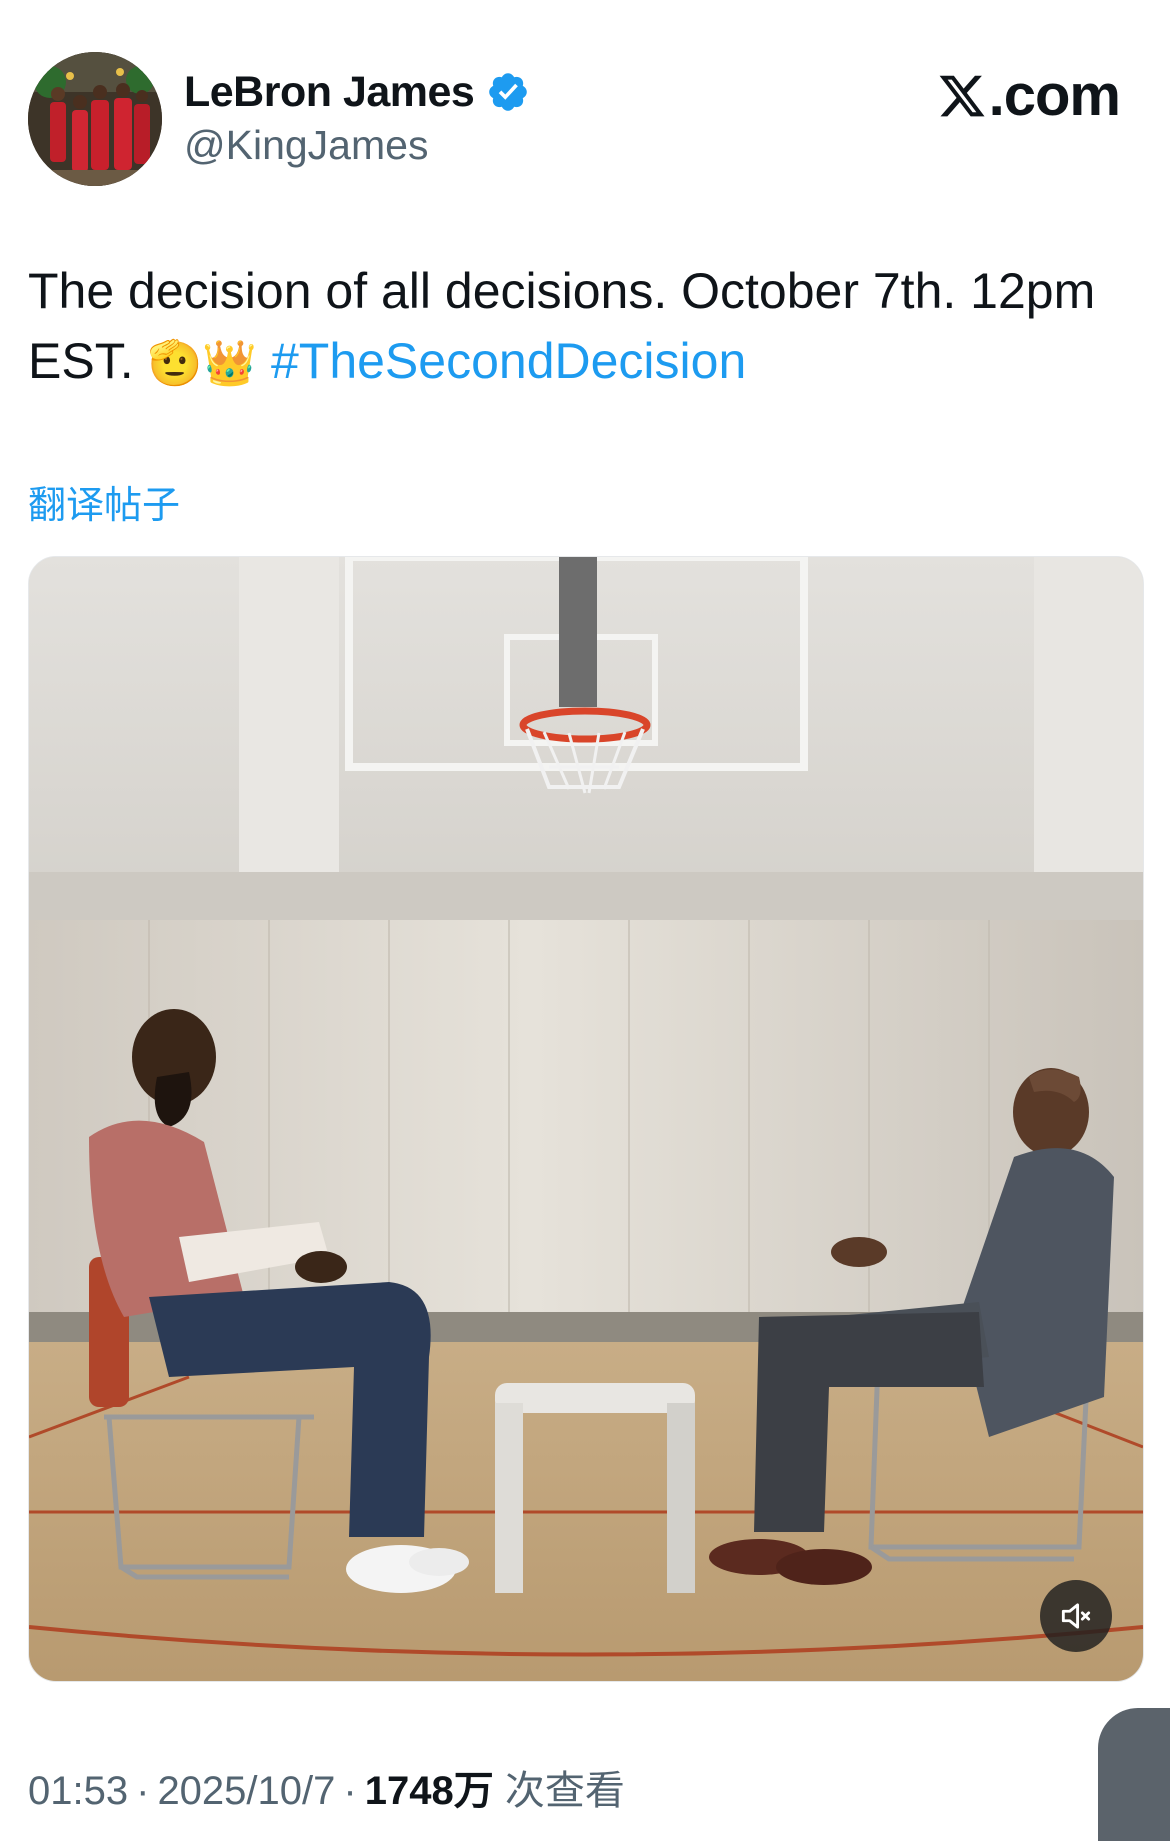 Image resolution: width=1170 pixels, height=1841 pixels. I want to click on tweet-meta: 01:53 · 2025/10/7 · 1748万 次查看, so click(326, 1787).